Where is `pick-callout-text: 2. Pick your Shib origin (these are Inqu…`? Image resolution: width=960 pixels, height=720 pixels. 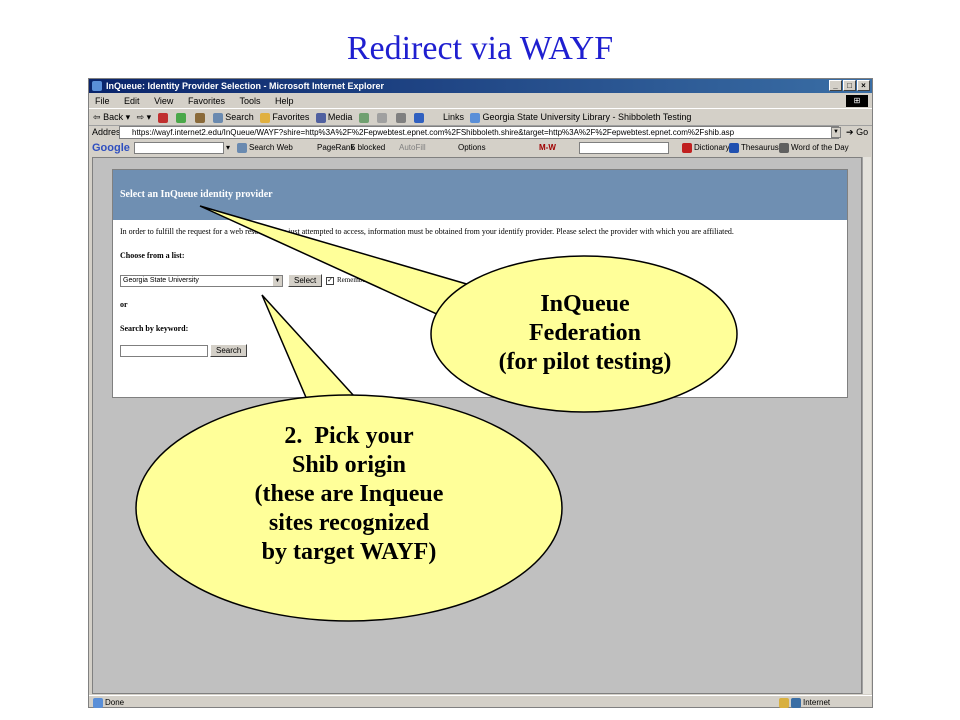 pick-callout-text: 2. Pick your Shib origin (these are Inqu… is located at coordinates (349, 494).